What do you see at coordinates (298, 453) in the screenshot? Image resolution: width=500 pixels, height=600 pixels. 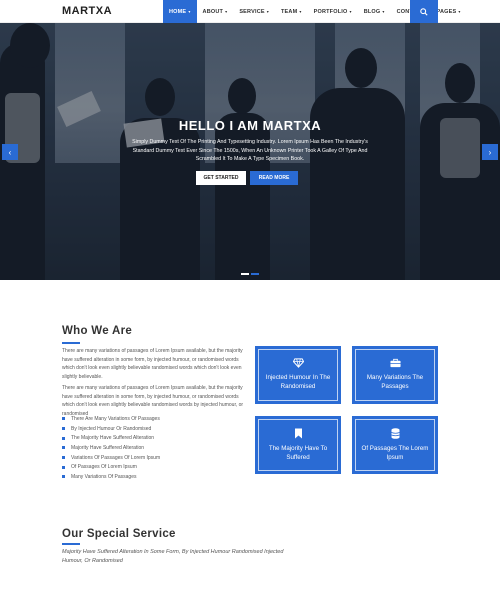 I see `card-title: The Majority Have To Suffered` at bounding box center [298, 453].